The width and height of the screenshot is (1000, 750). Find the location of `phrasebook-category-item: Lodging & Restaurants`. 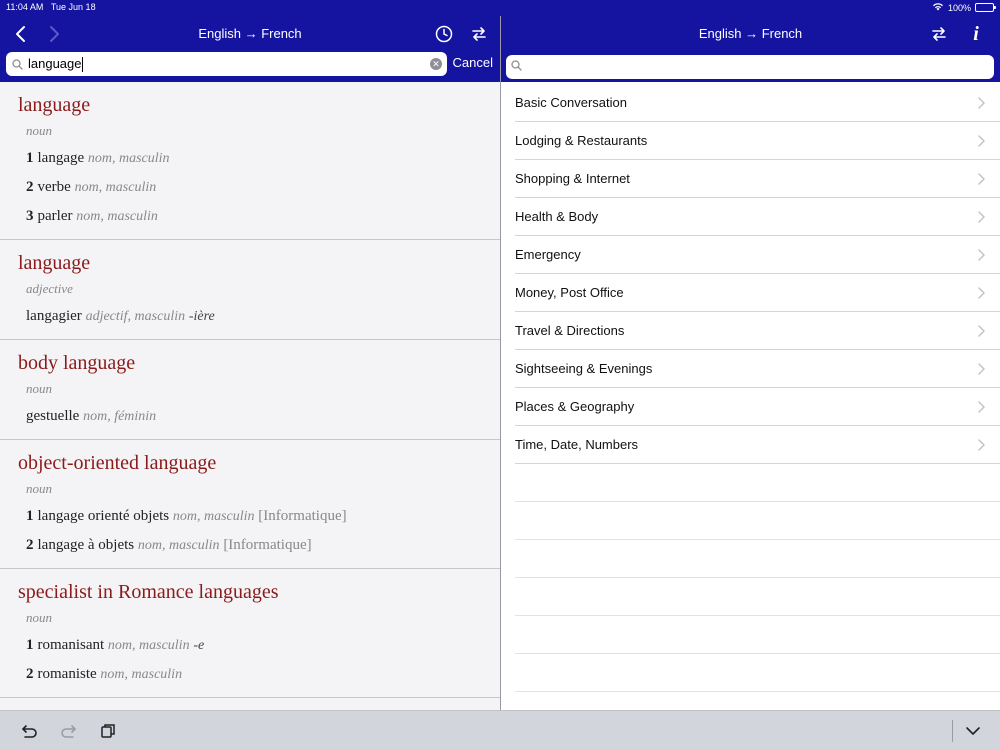

phrasebook-category-item: Lodging & Restaurants is located at coordinates (757, 141).